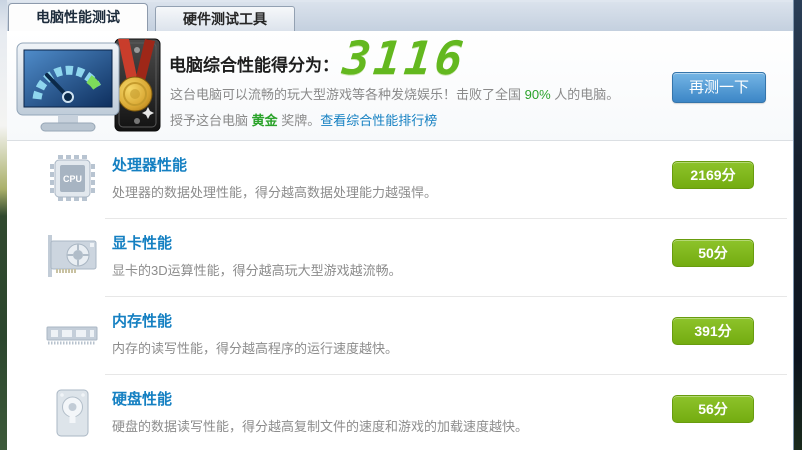 This screenshot has width=802, height=450. Describe the element at coordinates (713, 175) in the screenshot. I see `score-badge: 2169分` at that location.